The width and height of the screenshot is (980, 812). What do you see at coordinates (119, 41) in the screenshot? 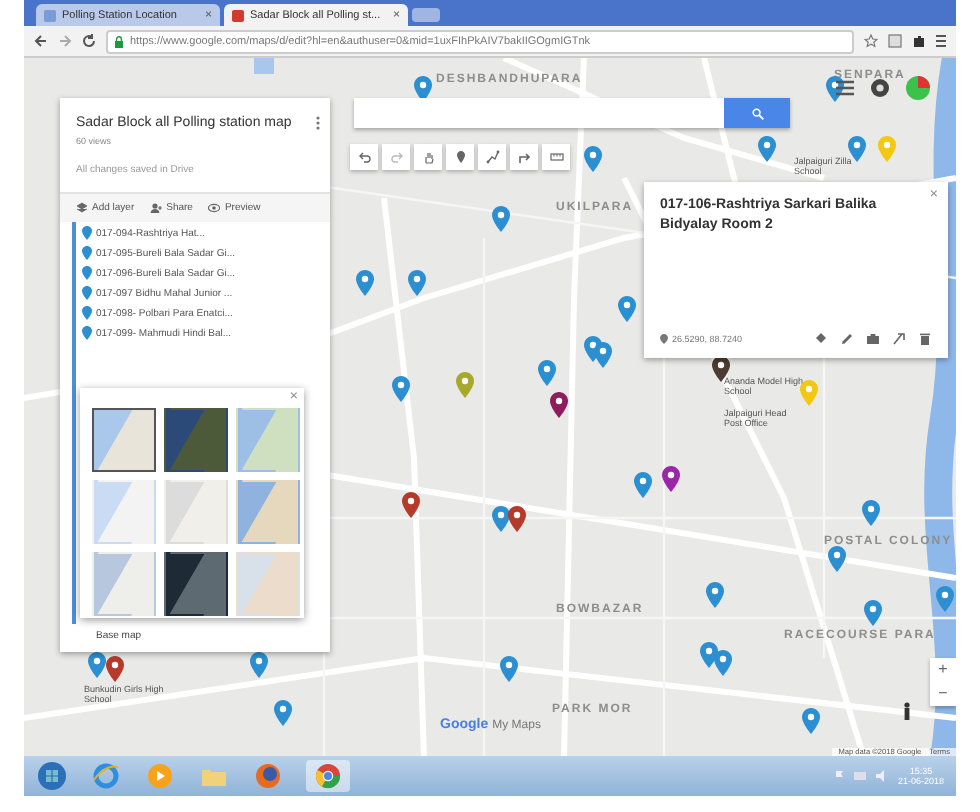
I see `lock-icon` at bounding box center [119, 41].